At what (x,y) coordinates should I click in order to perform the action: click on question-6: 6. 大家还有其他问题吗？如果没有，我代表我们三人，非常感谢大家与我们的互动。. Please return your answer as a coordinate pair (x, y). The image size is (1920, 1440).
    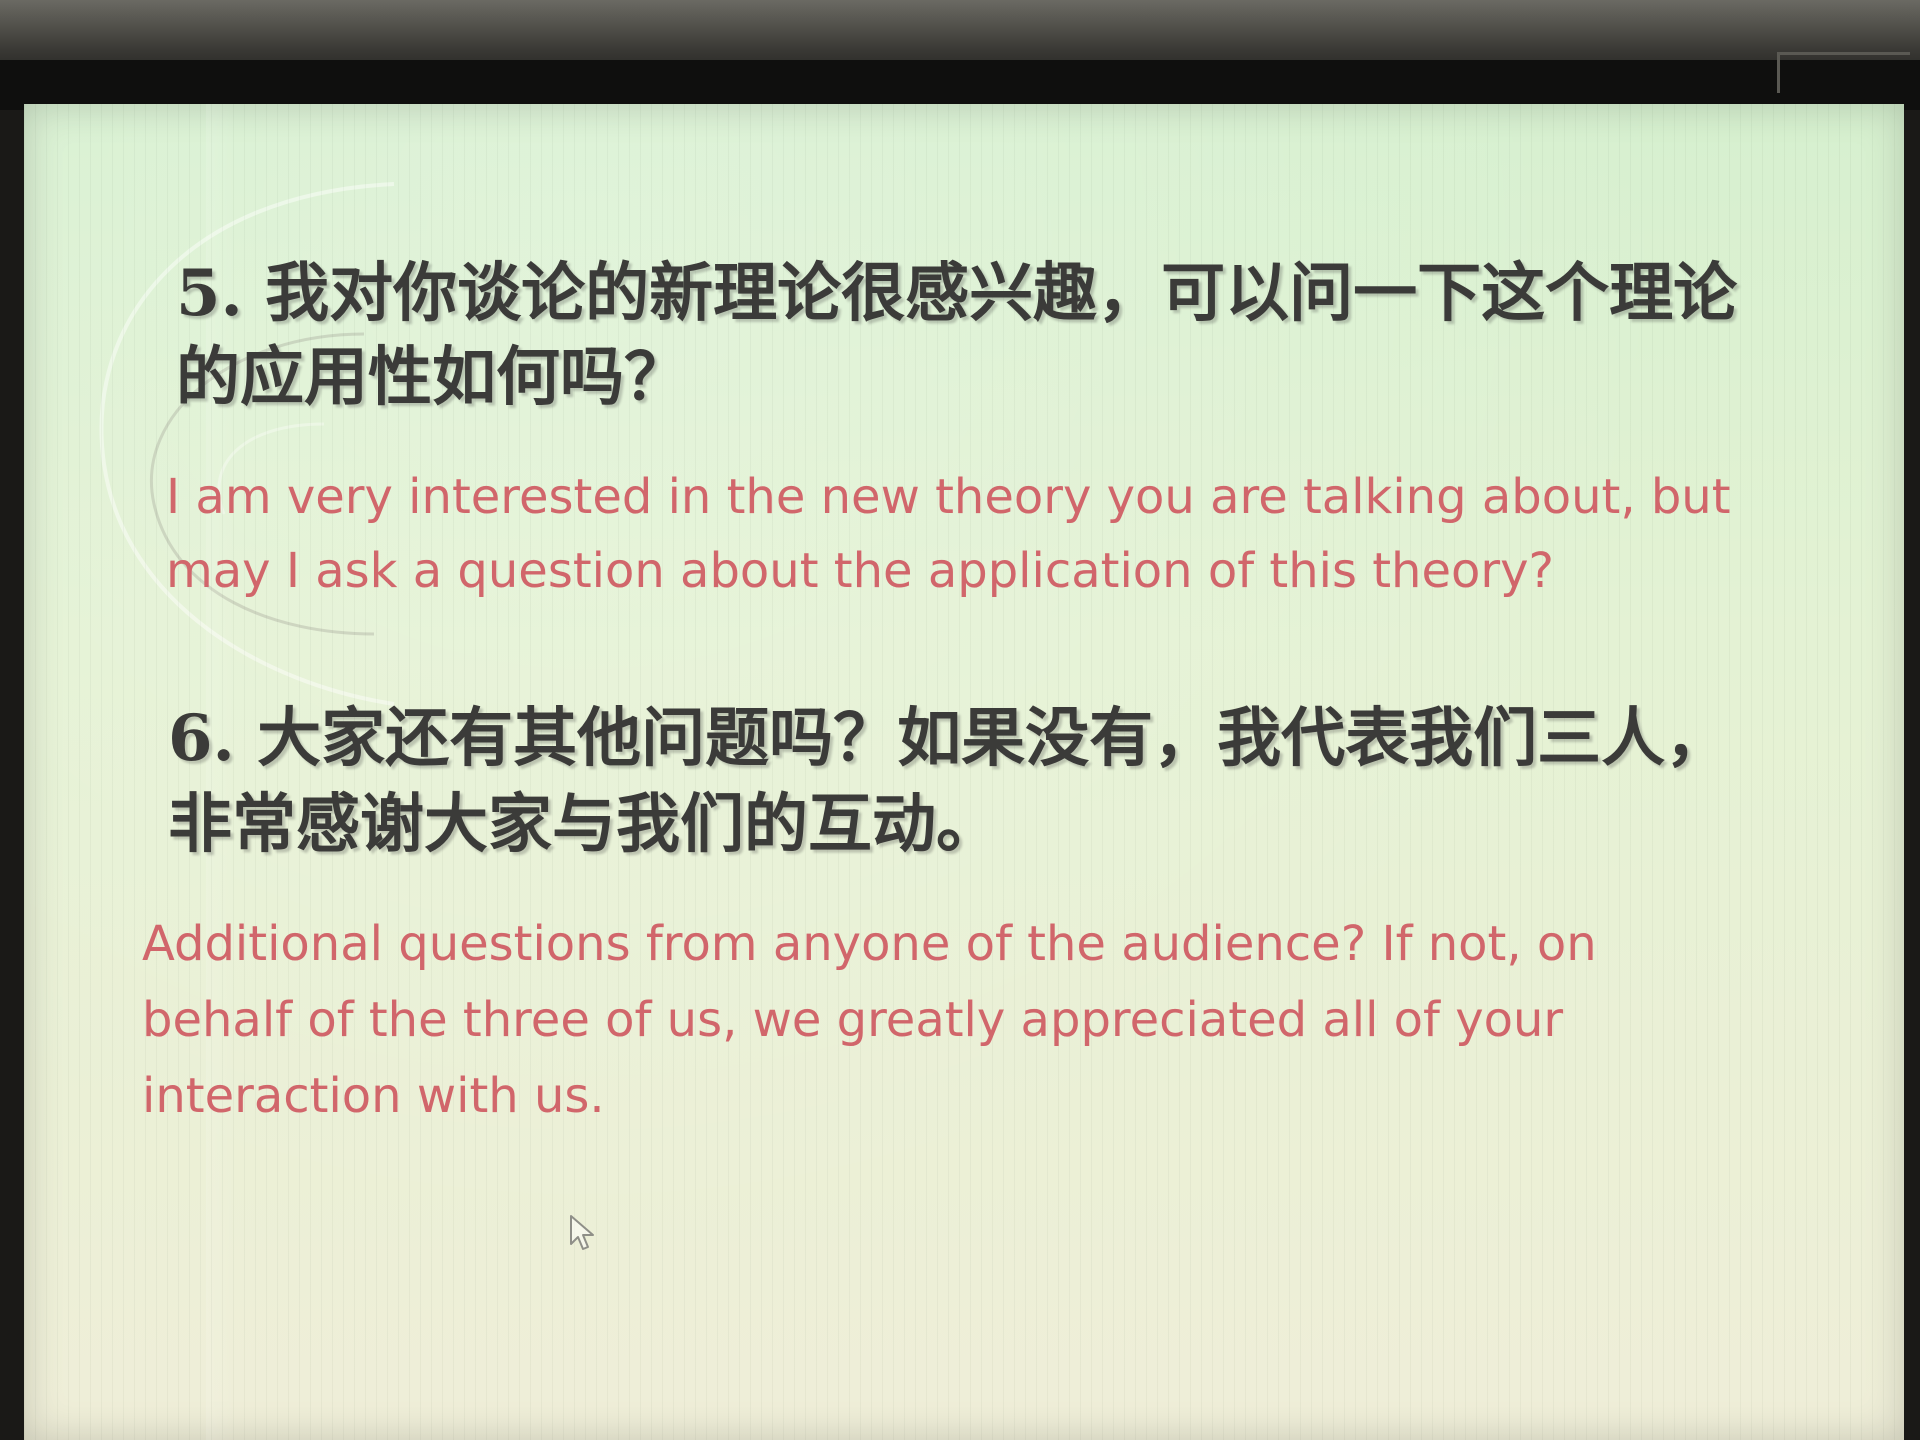
    Looking at the image, I should click on (949, 781).